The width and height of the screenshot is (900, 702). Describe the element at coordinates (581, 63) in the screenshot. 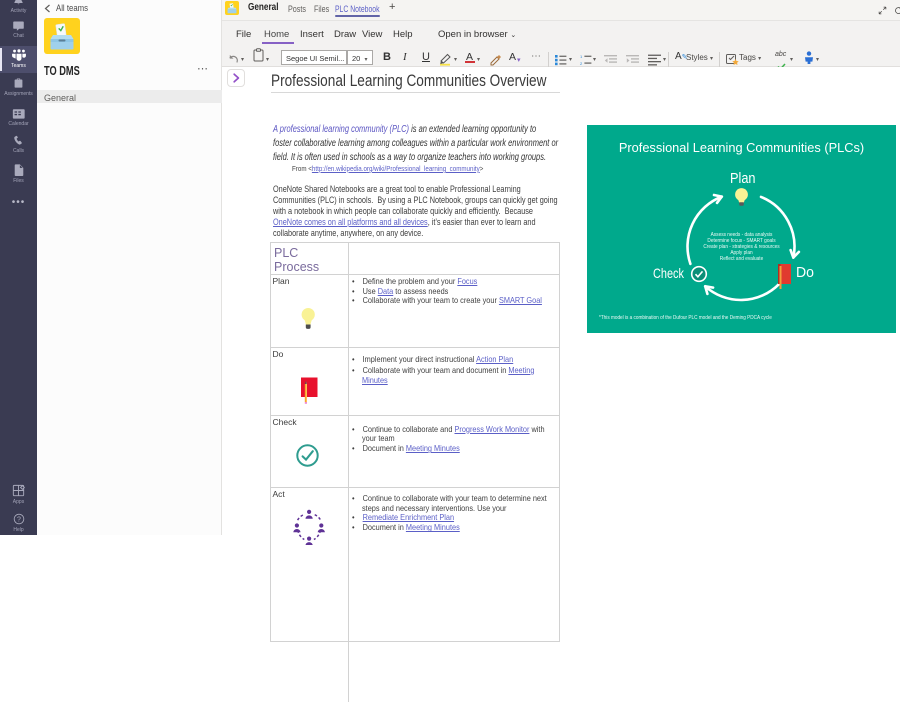

I see `svg-text: 2` at that location.